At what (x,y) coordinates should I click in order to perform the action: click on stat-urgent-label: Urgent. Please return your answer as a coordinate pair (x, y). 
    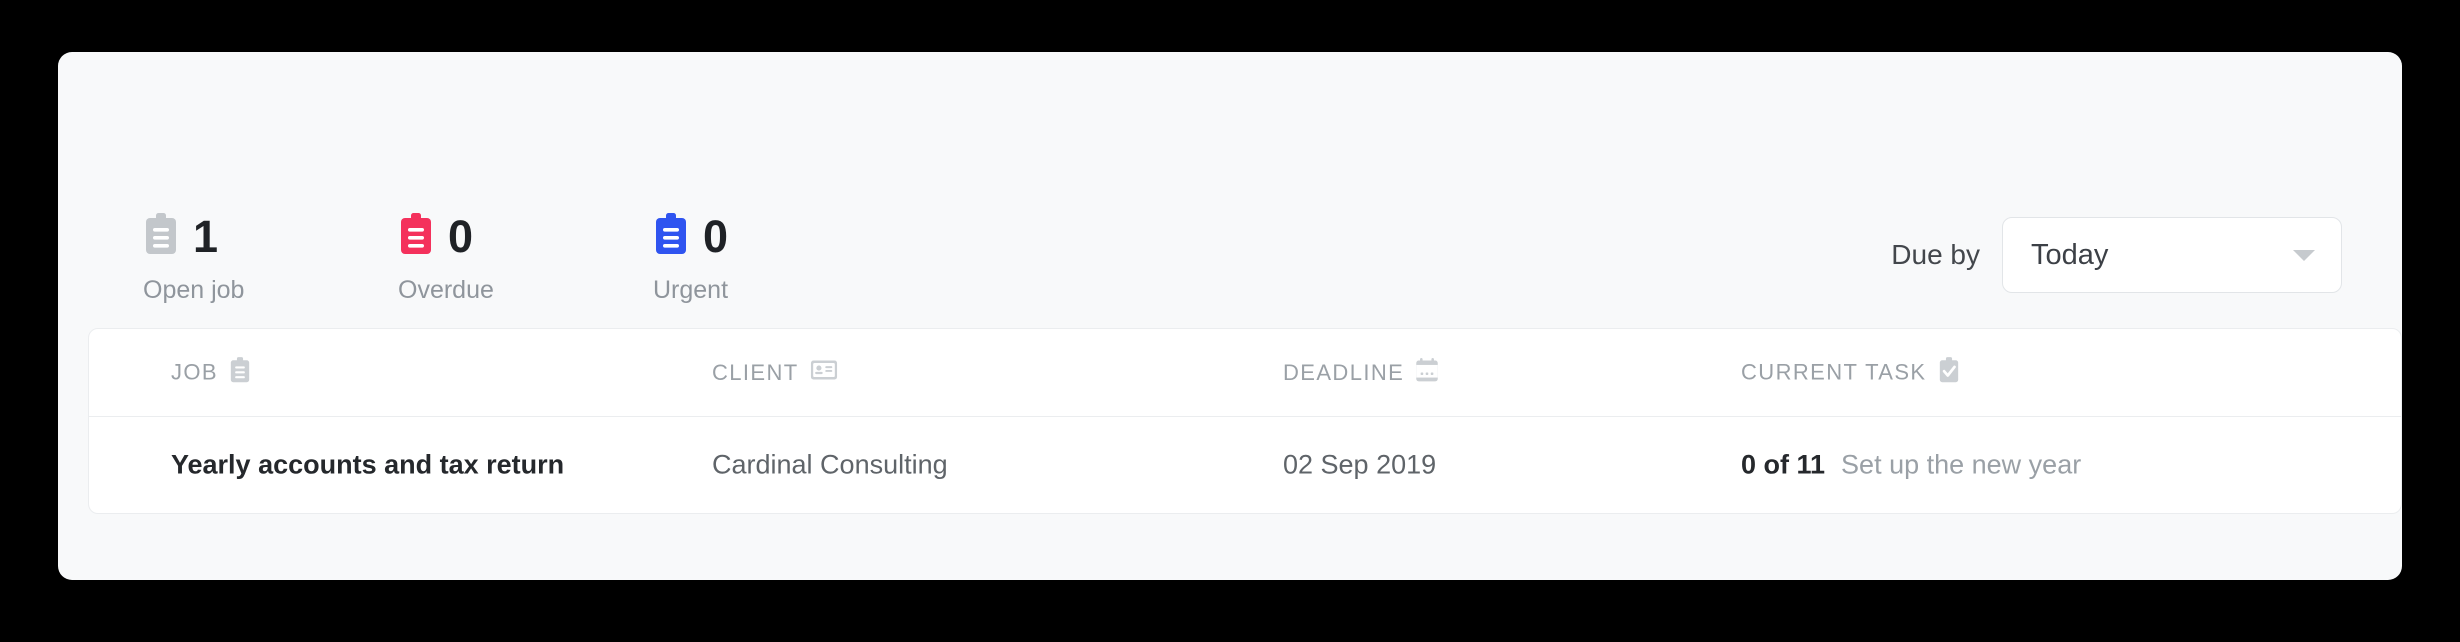
    Looking at the image, I should click on (691, 290).